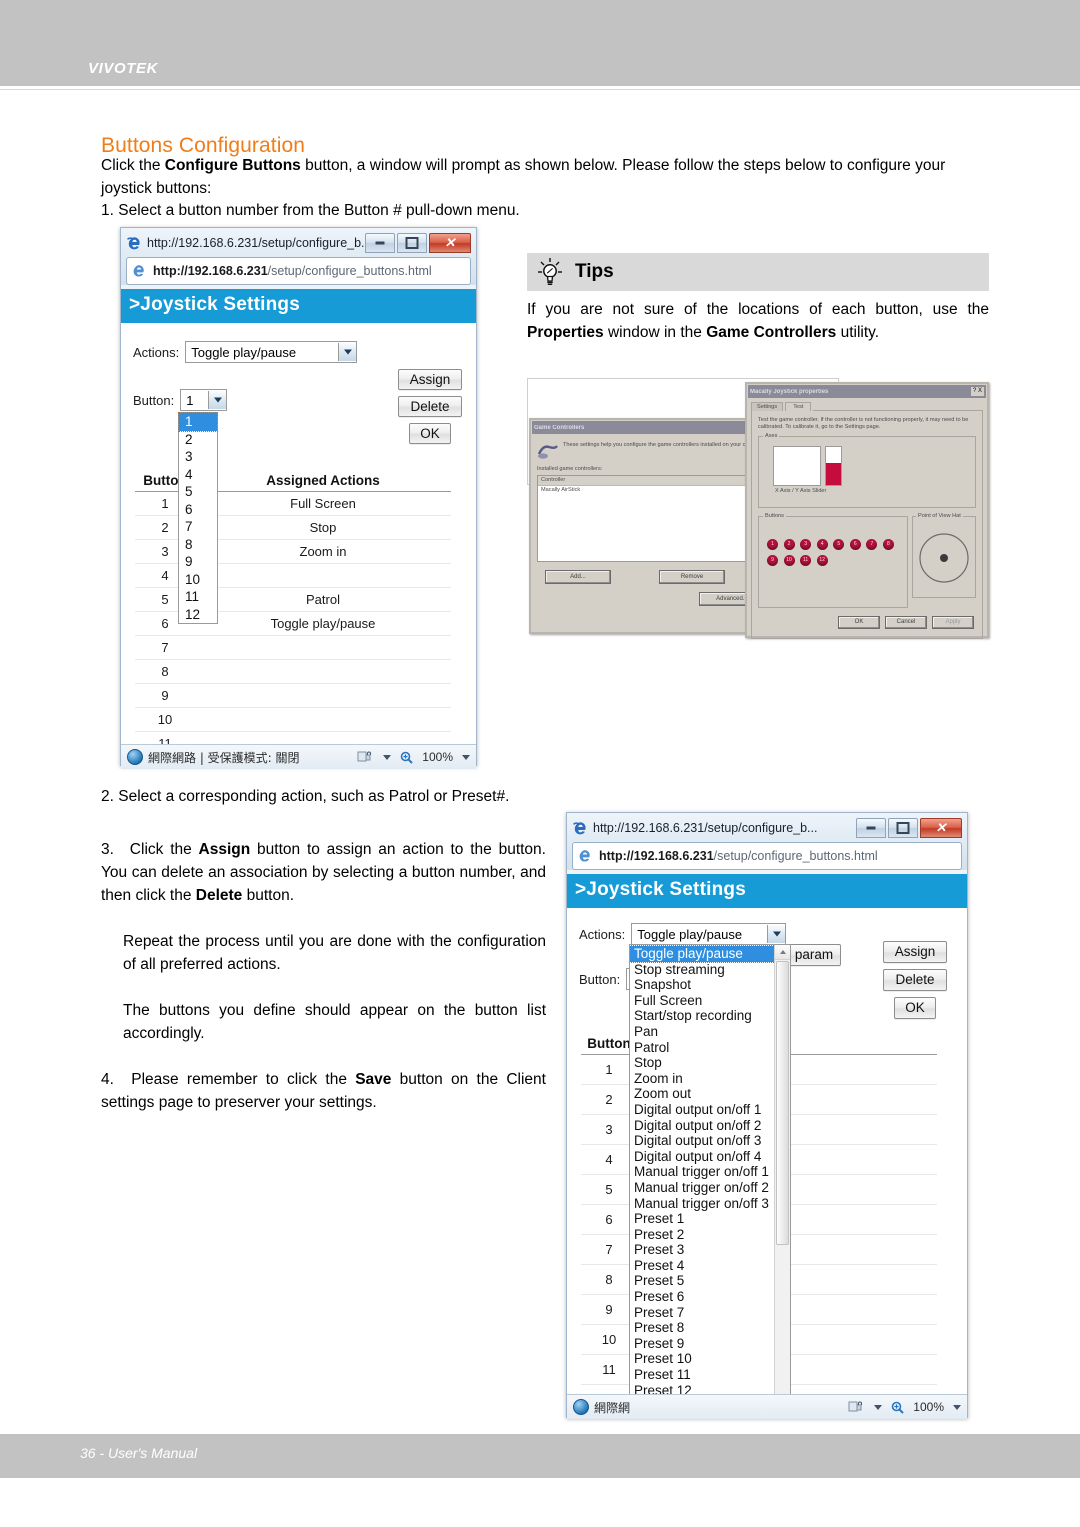  What do you see at coordinates (702, 954) in the screenshot?
I see `action-option-toggle-play-pause: Toggle play/pause` at bounding box center [702, 954].